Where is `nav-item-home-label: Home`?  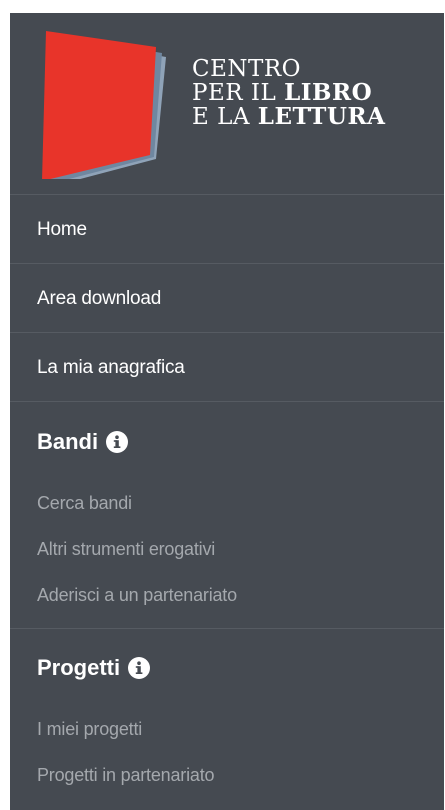 nav-item-home-label: Home is located at coordinates (62, 229).